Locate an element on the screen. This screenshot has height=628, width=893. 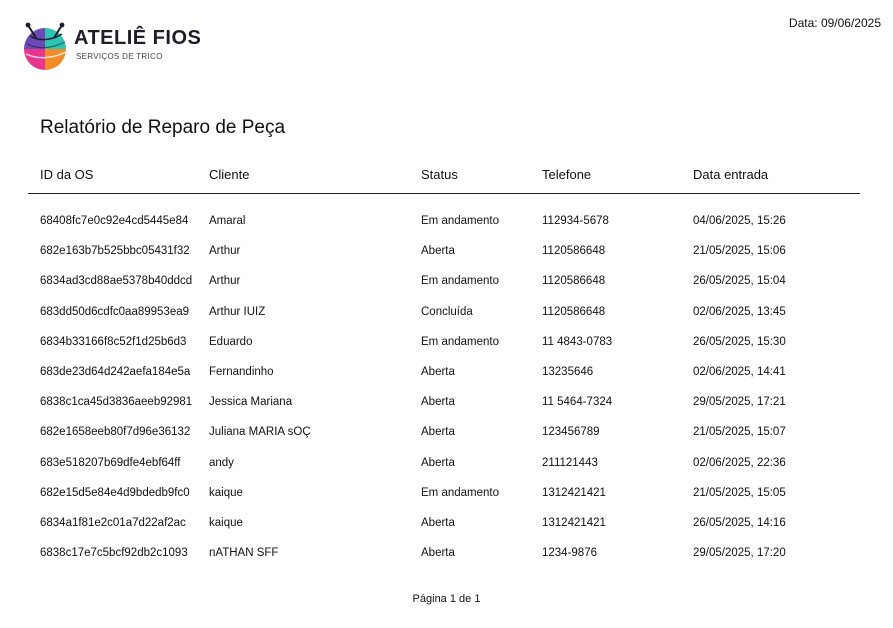
brand-tagline: SERVIÇOS DE TRICO is located at coordinates (119, 56).